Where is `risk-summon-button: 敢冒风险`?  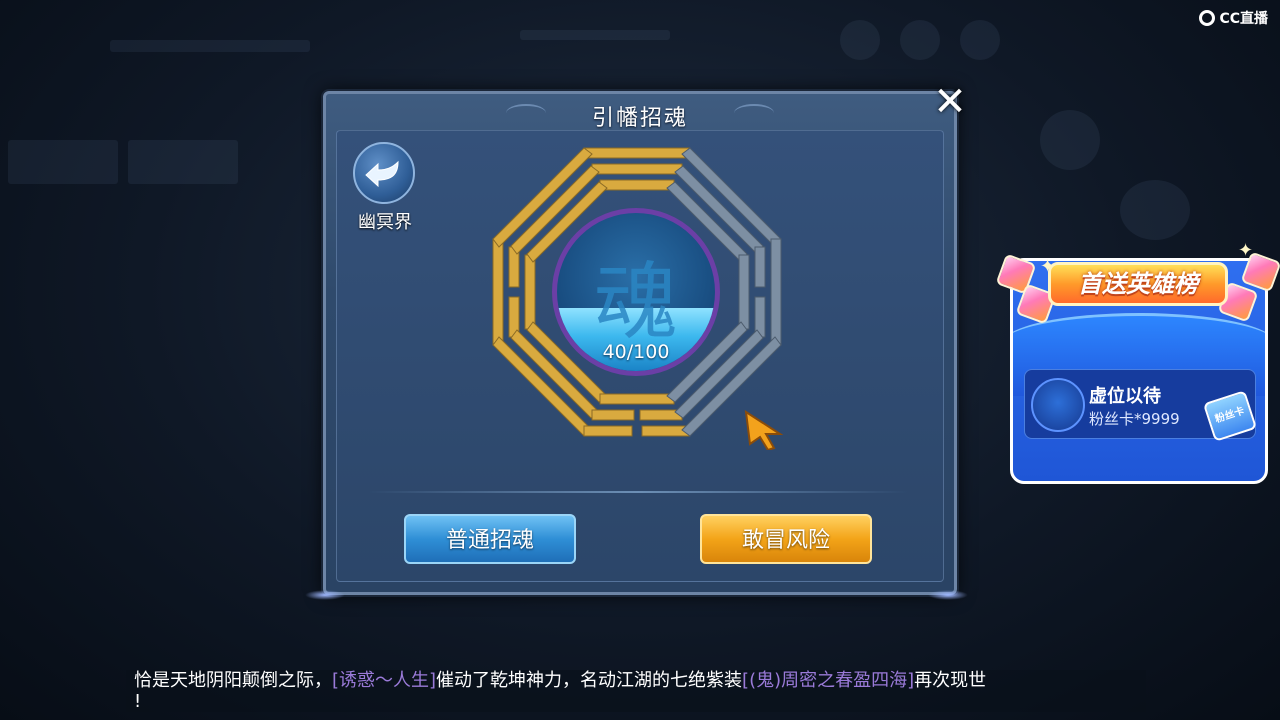
risk-summon-button: 敢冒风险 is located at coordinates (786, 539).